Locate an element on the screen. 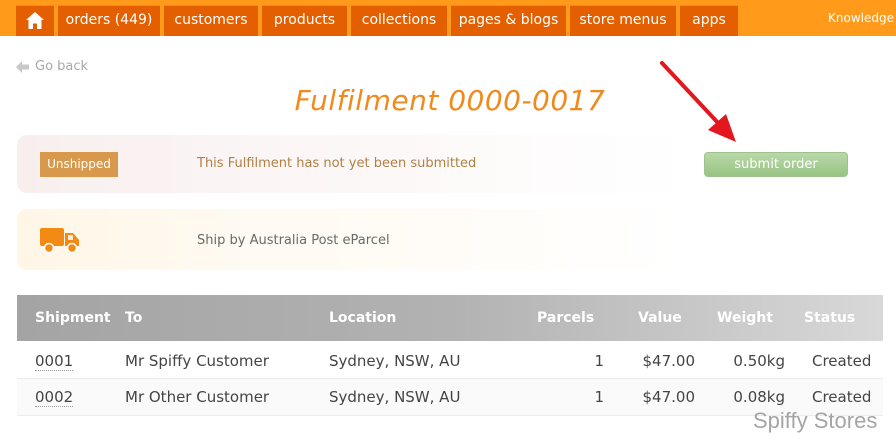 The width and height of the screenshot is (896, 445). cell-weight: 0.08kg is located at coordinates (759, 397).